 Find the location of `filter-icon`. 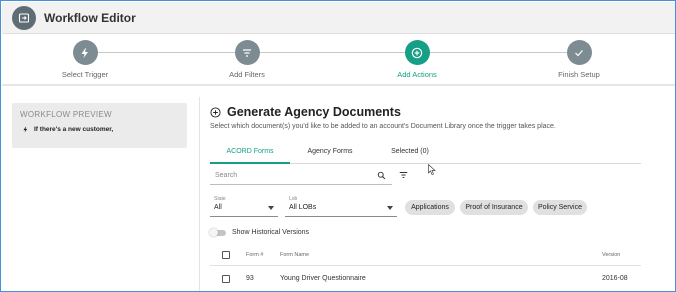

filter-icon is located at coordinates (247, 52).